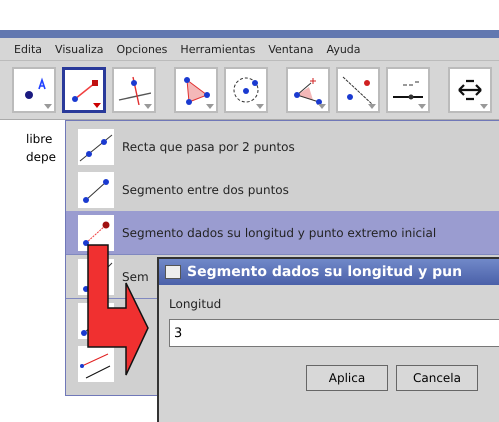  I want to click on algebra-text: libre, so click(40, 139).